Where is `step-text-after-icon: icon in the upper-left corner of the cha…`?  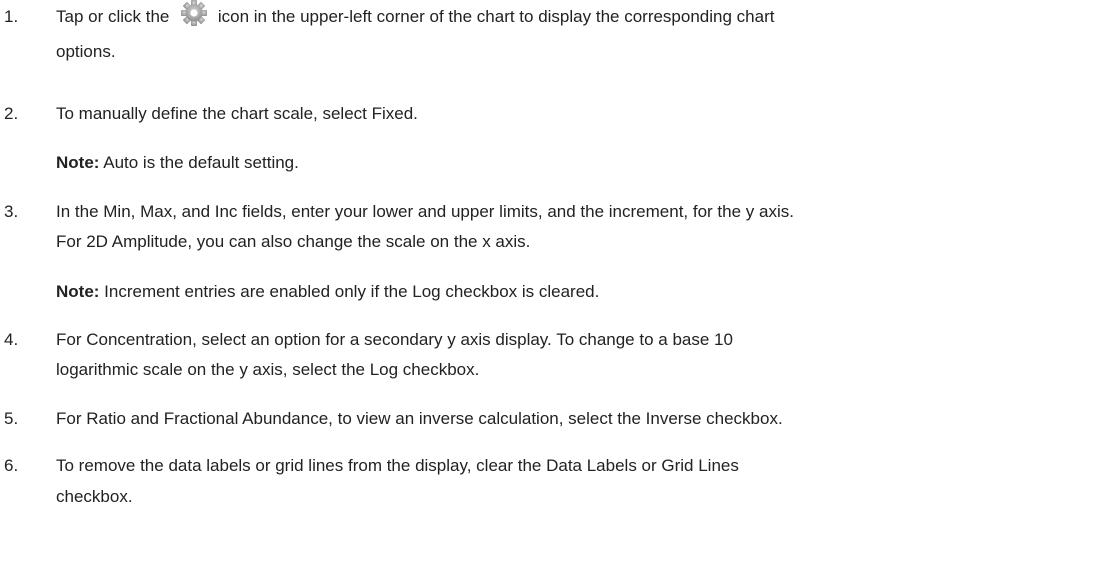
step-text-after-icon: icon in the upper-left corner of the cha… is located at coordinates (496, 16).